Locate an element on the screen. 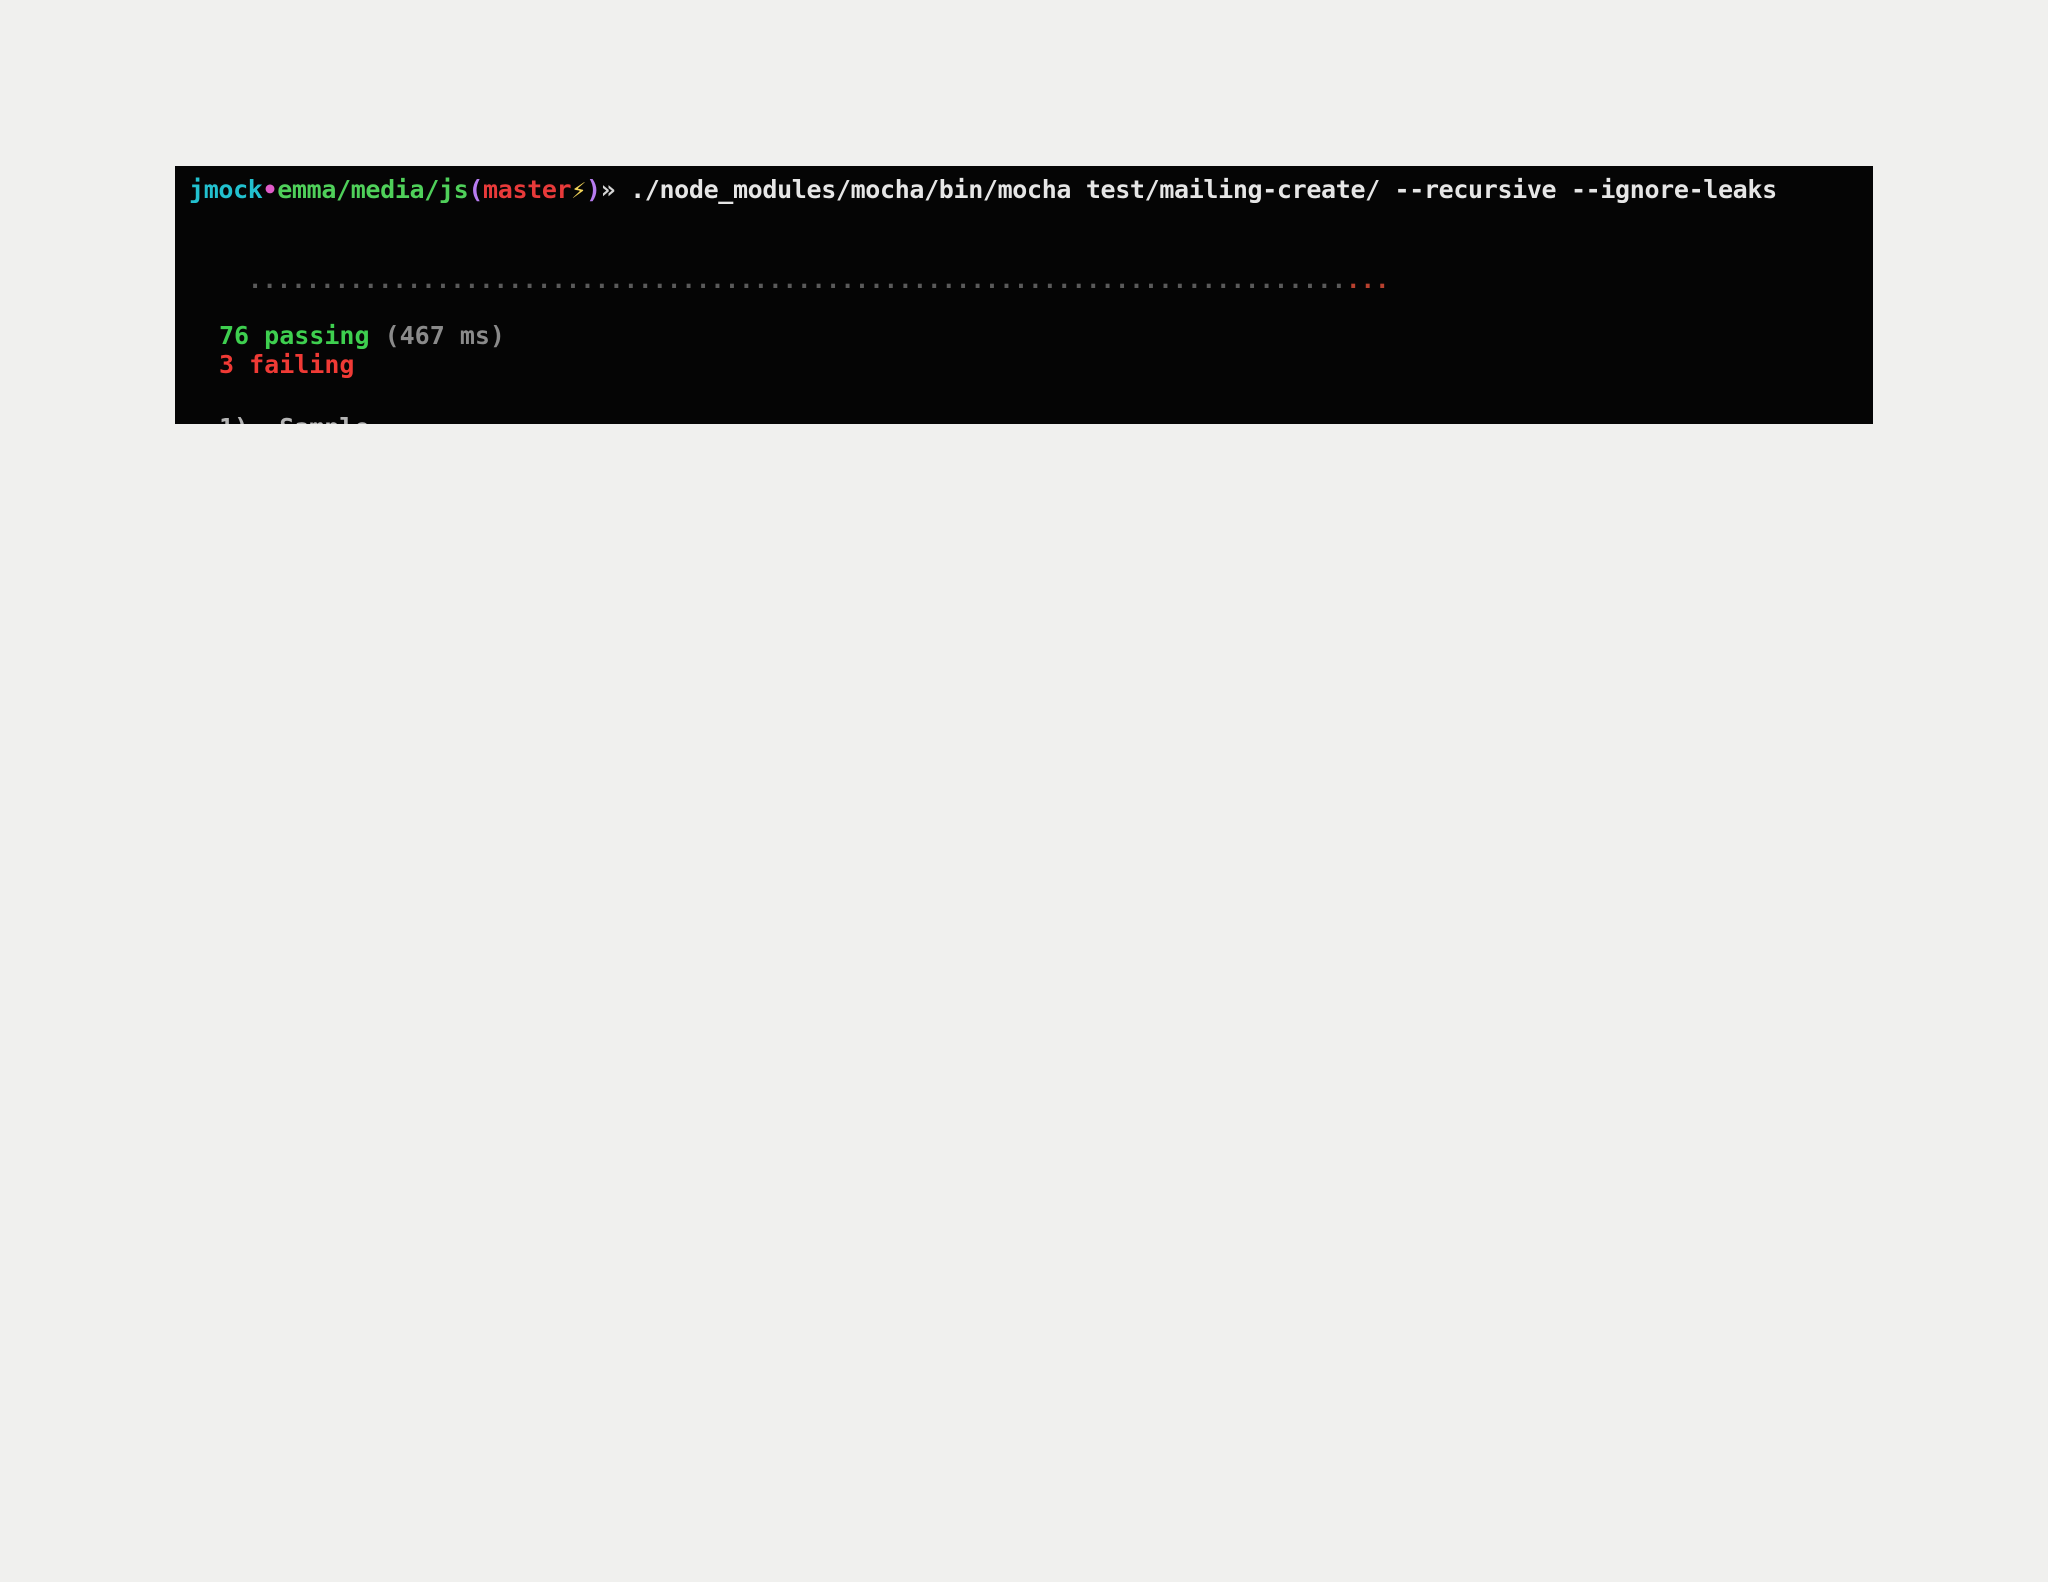  prompt-git-branch: master is located at coordinates (527, 189).